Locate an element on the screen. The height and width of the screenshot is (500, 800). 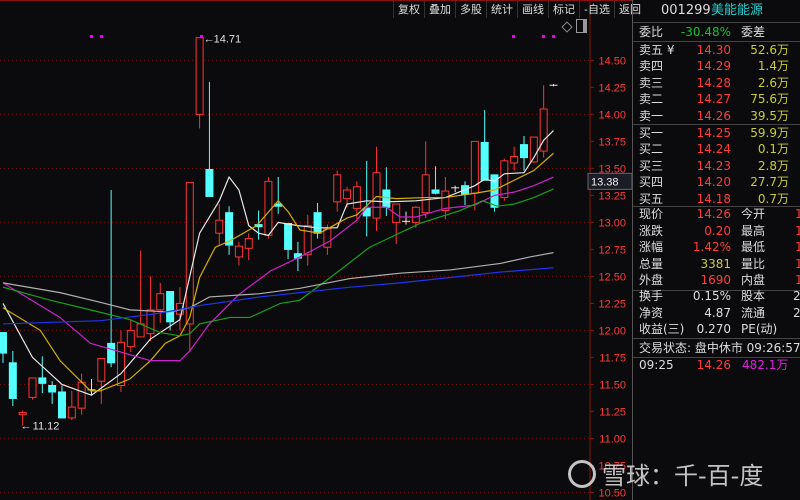
fundamental-label-2: PE(动) is located at coordinates (759, 329).